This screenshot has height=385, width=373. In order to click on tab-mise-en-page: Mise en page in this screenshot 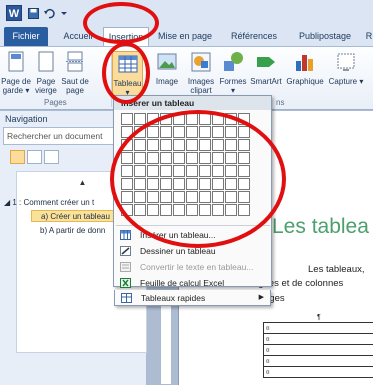, I will do `click(185, 36)`.